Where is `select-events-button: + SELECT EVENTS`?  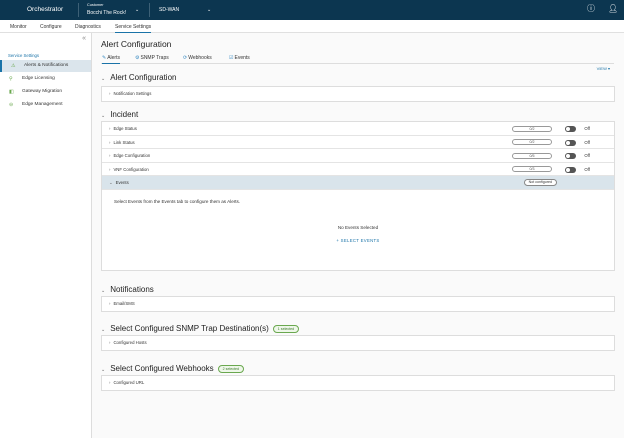 select-events-button: + SELECT EVENTS is located at coordinates (358, 240).